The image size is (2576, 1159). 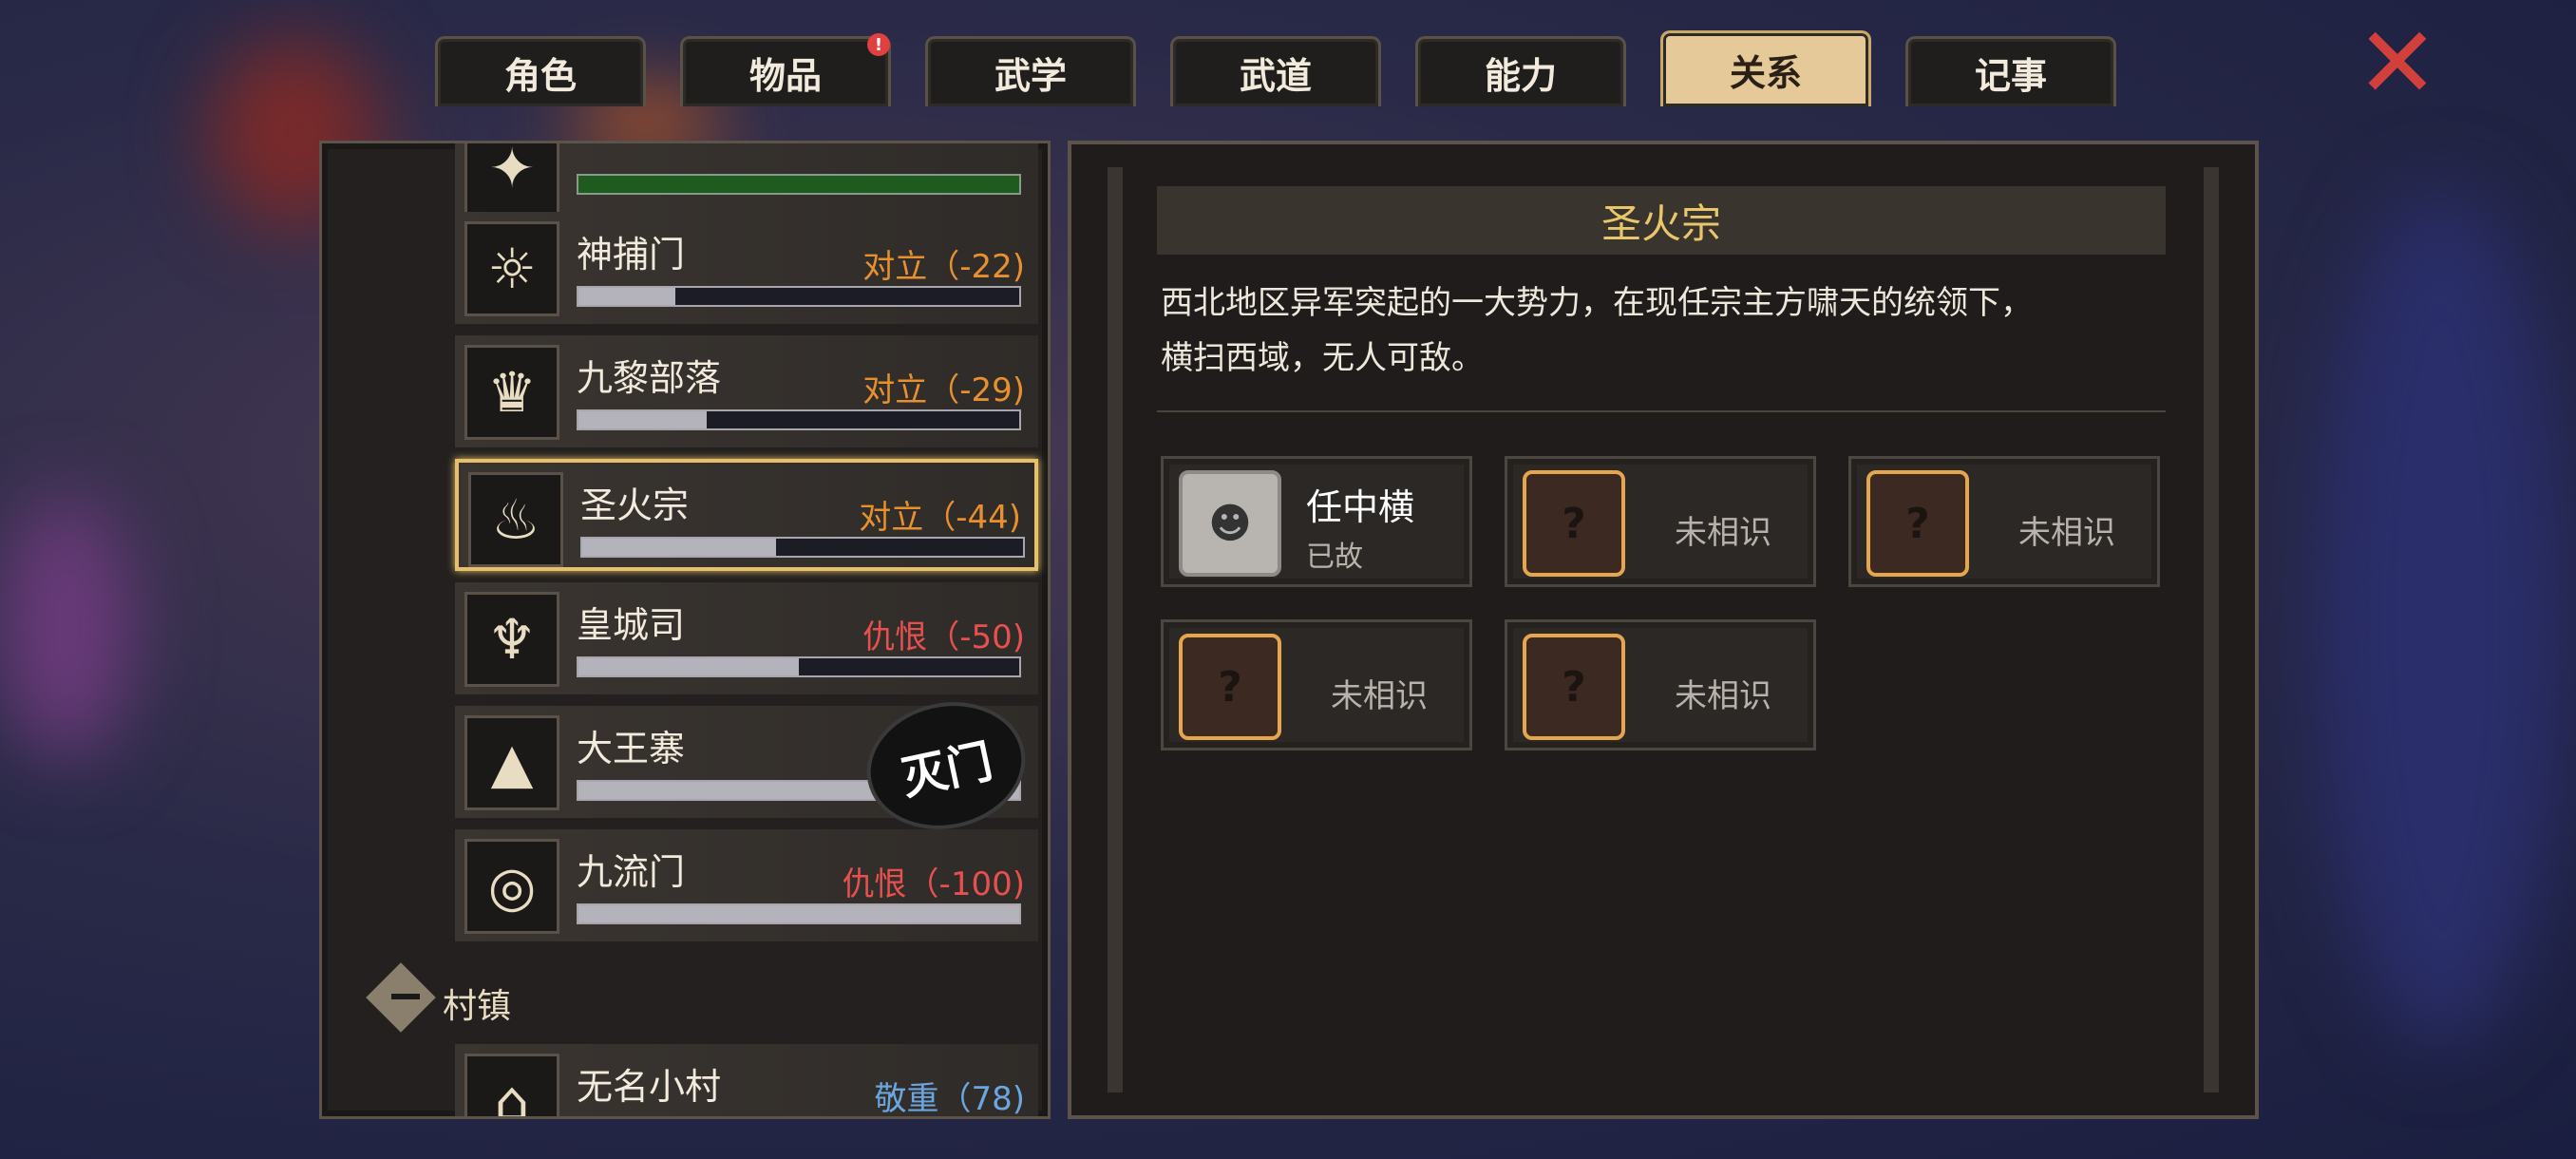 What do you see at coordinates (2397, 62) in the screenshot?
I see `close-icon: ✕` at bounding box center [2397, 62].